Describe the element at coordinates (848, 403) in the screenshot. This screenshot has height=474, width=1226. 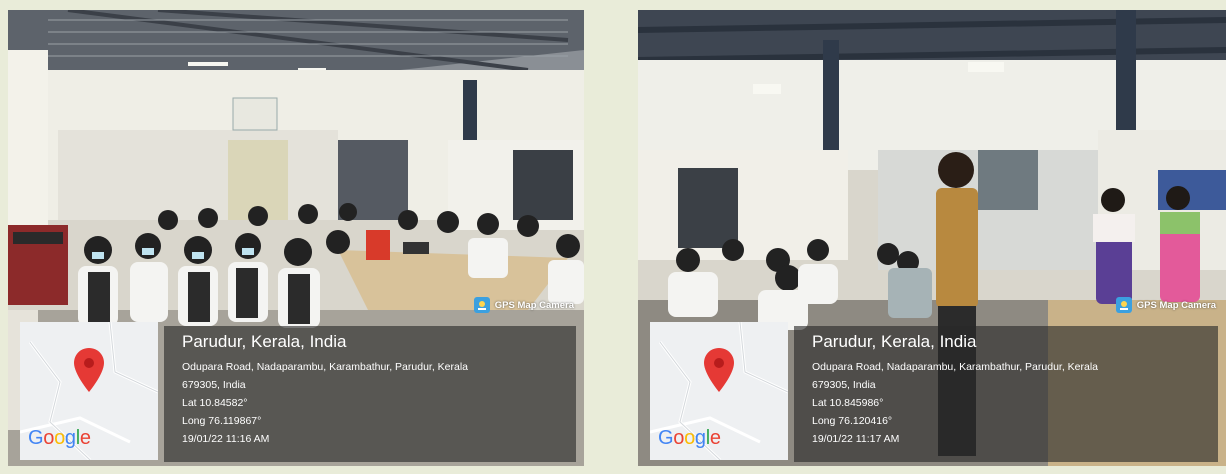
I see `latitude: Lat 10.845986°` at that location.